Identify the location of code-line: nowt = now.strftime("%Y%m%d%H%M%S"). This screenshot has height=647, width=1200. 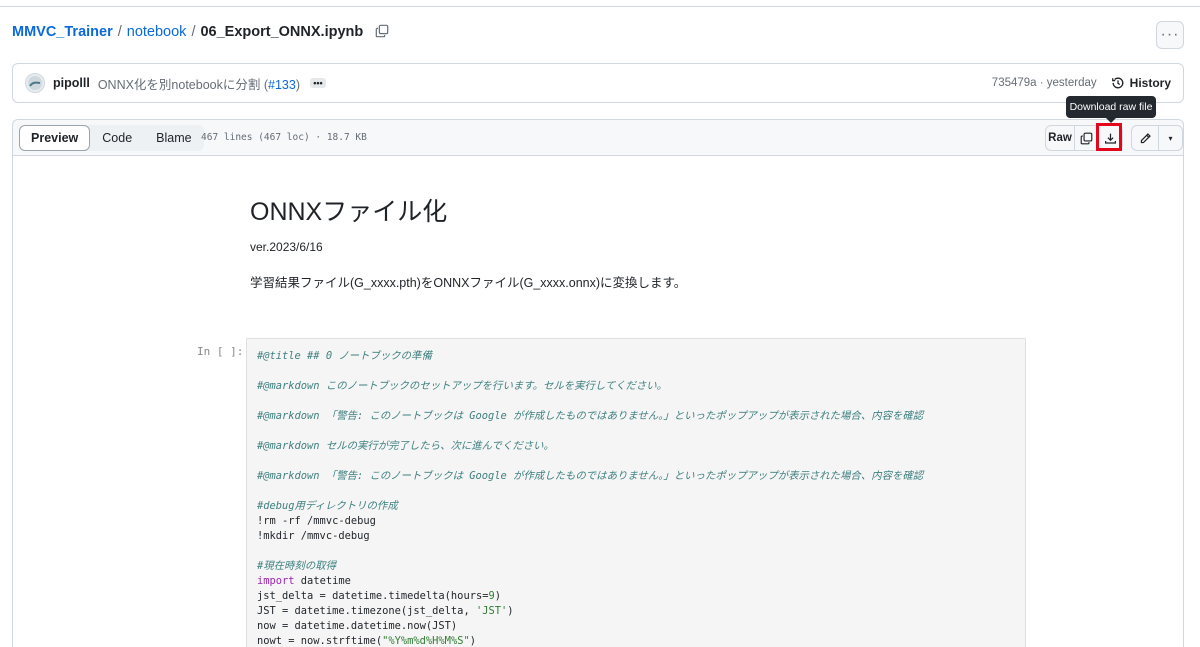
(366, 641).